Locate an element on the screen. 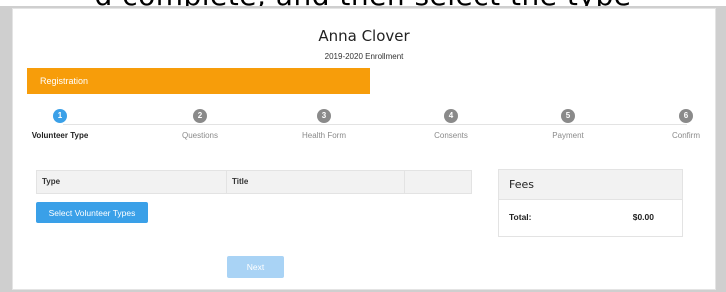  column-header-type: Type is located at coordinates (132, 182).